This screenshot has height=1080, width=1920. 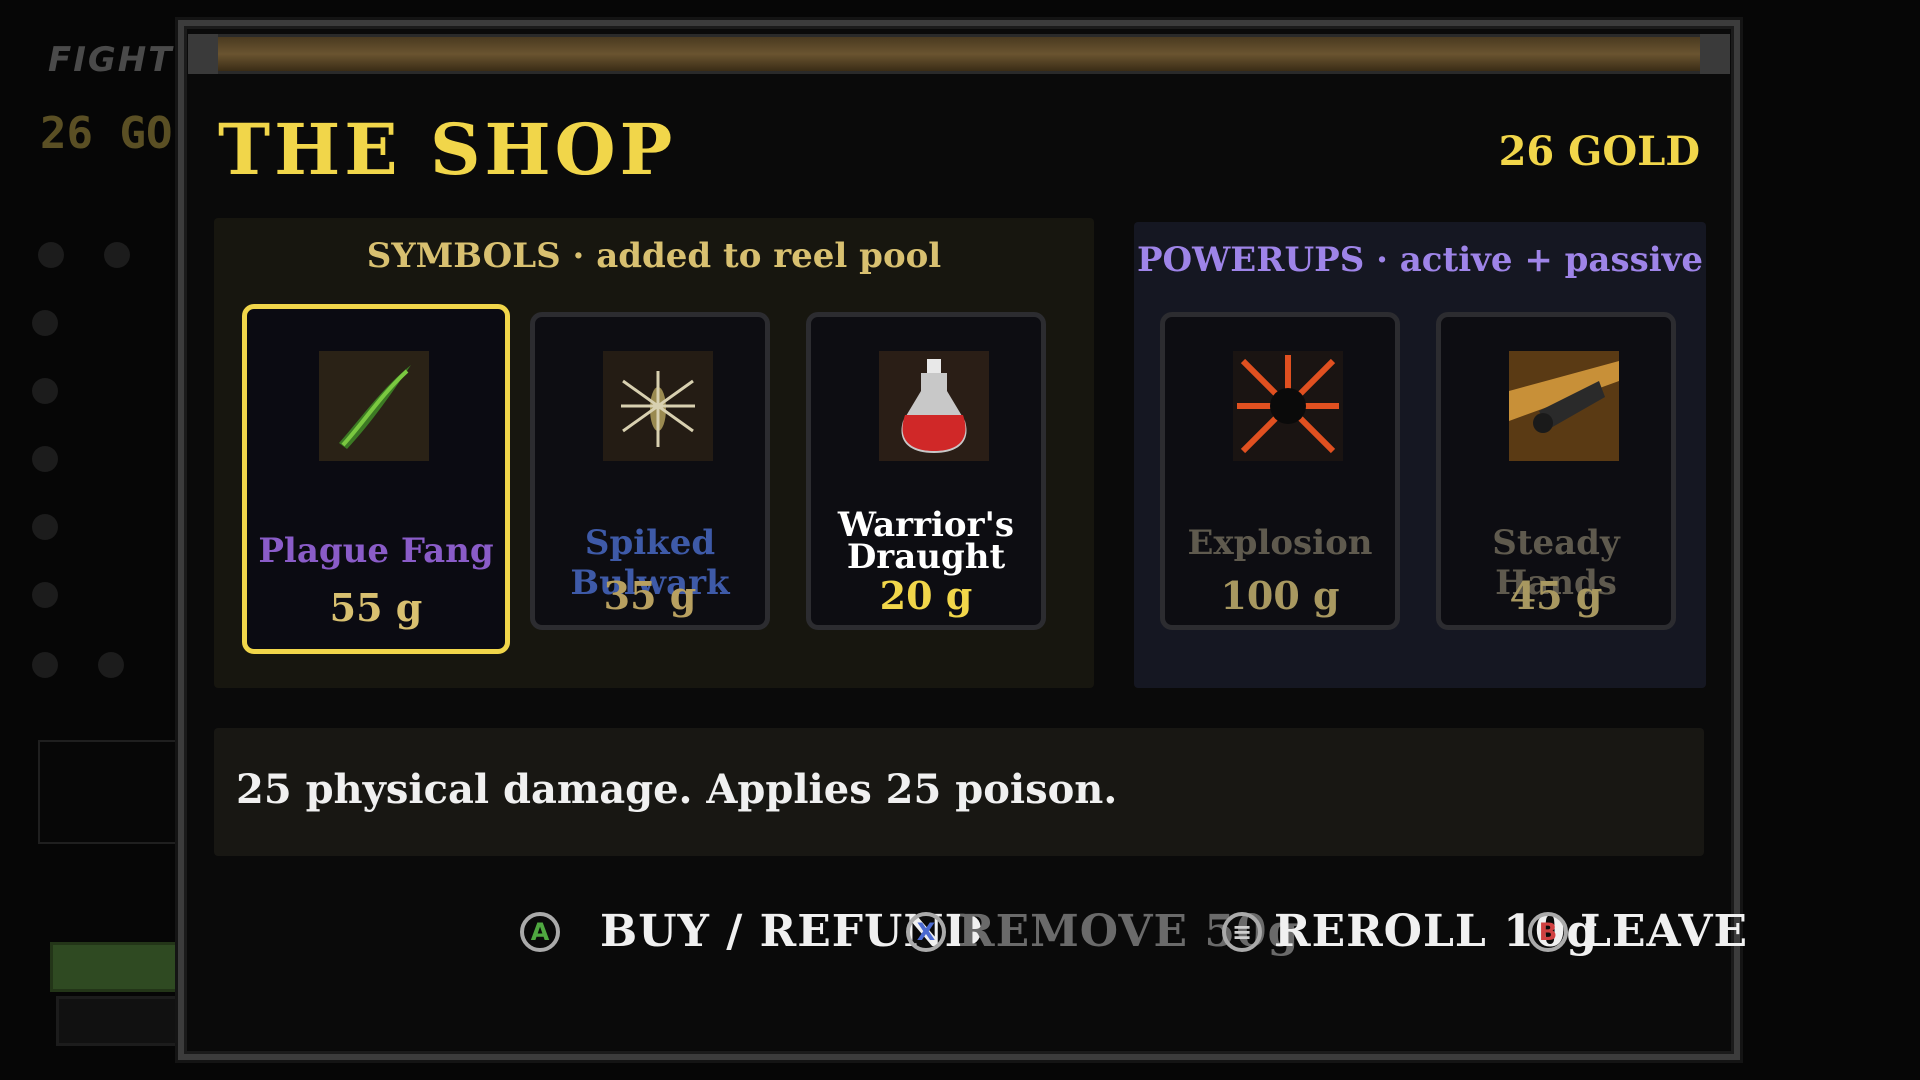 I want to click on hands-icon, so click(x=1564, y=406).